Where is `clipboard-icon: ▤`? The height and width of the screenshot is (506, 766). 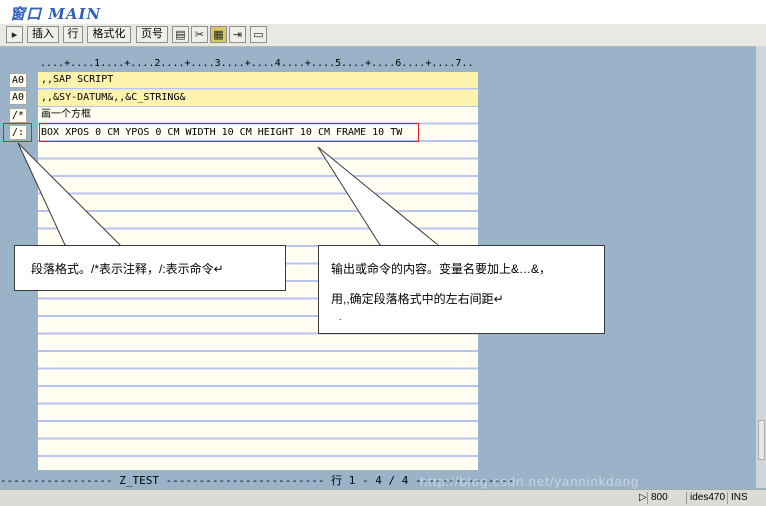 clipboard-icon: ▤ is located at coordinates (180, 34).